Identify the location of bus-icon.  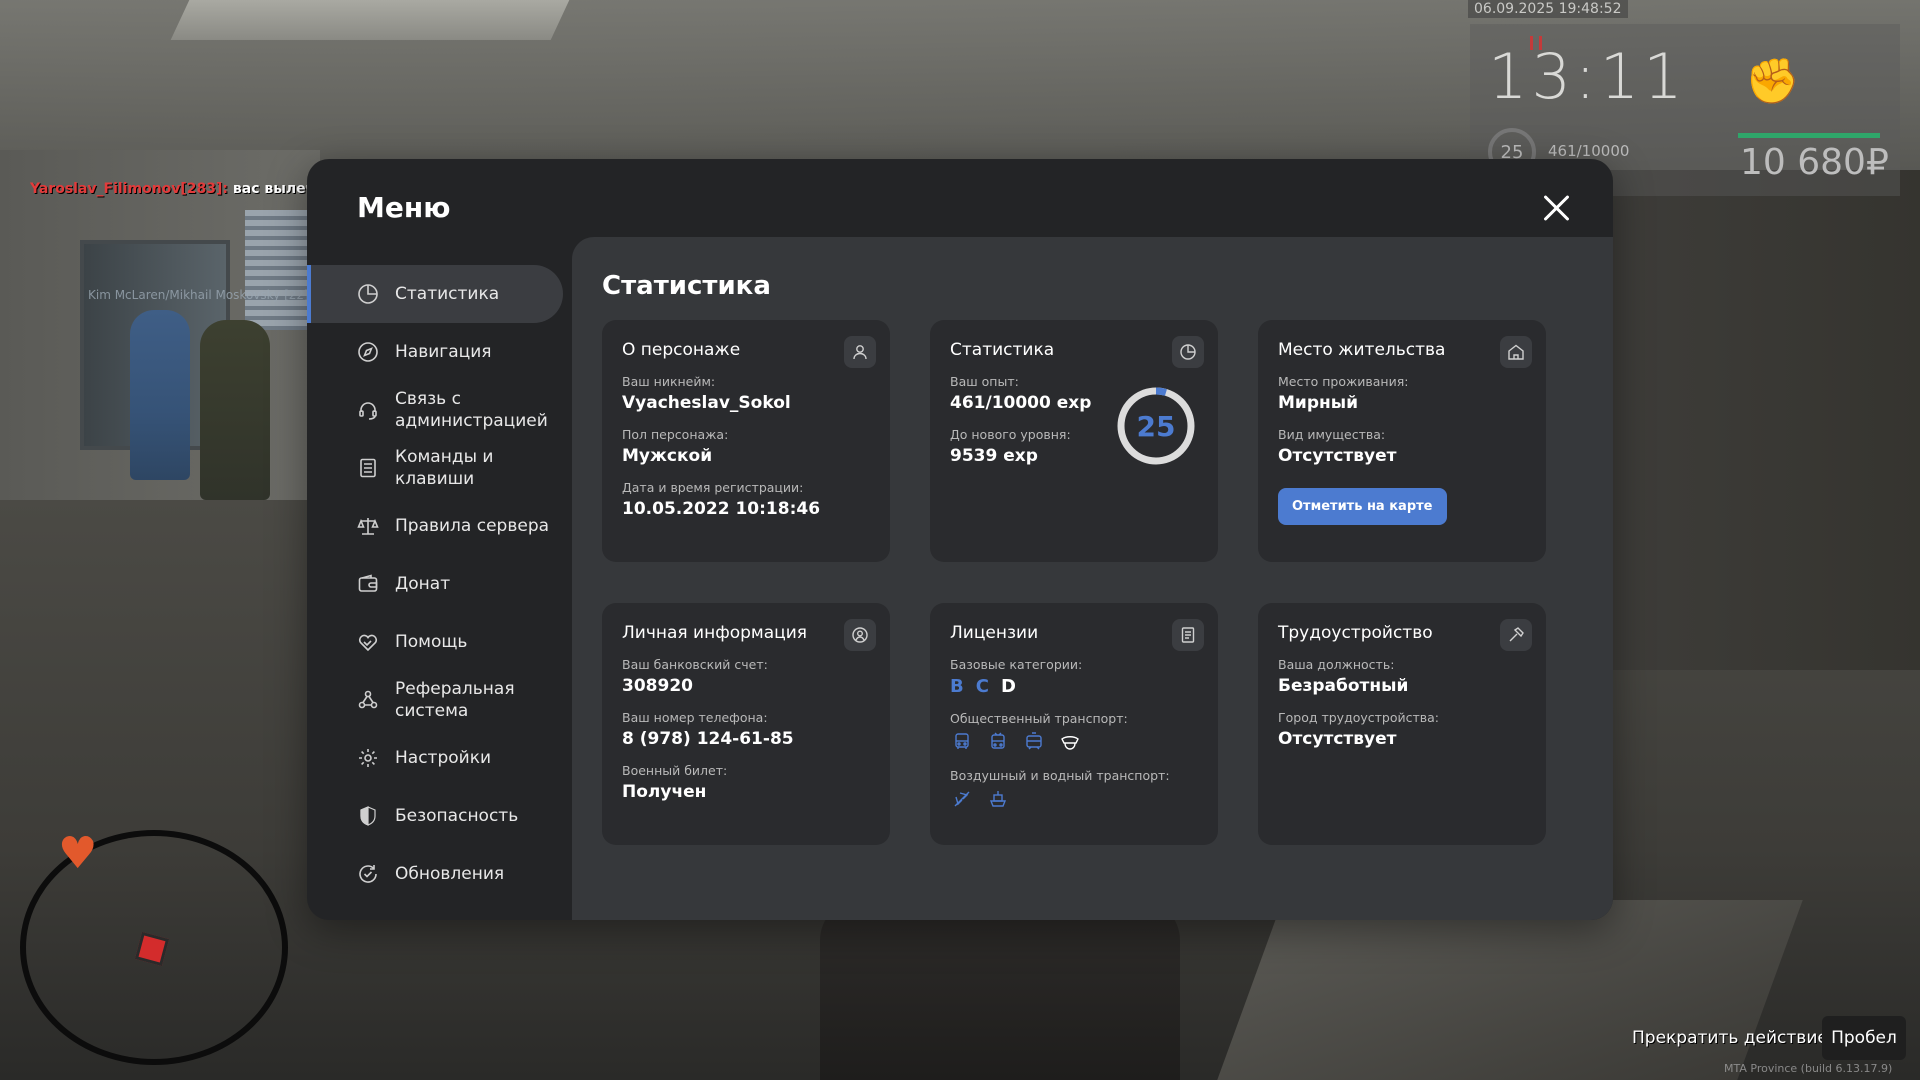
(962, 742).